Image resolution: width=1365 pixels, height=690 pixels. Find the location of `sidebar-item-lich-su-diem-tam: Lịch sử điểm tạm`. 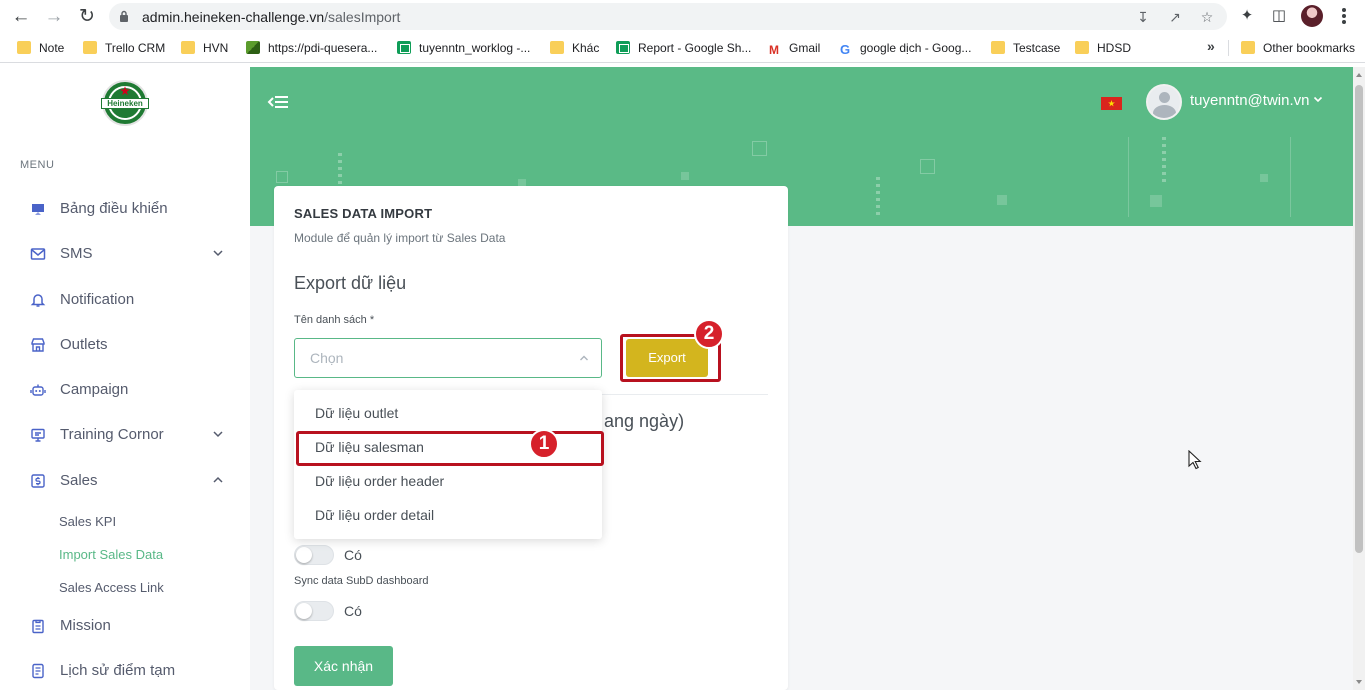

sidebar-item-lich-su-diem-tam: Lịch sử điểm tạm is located at coordinates (125, 671).